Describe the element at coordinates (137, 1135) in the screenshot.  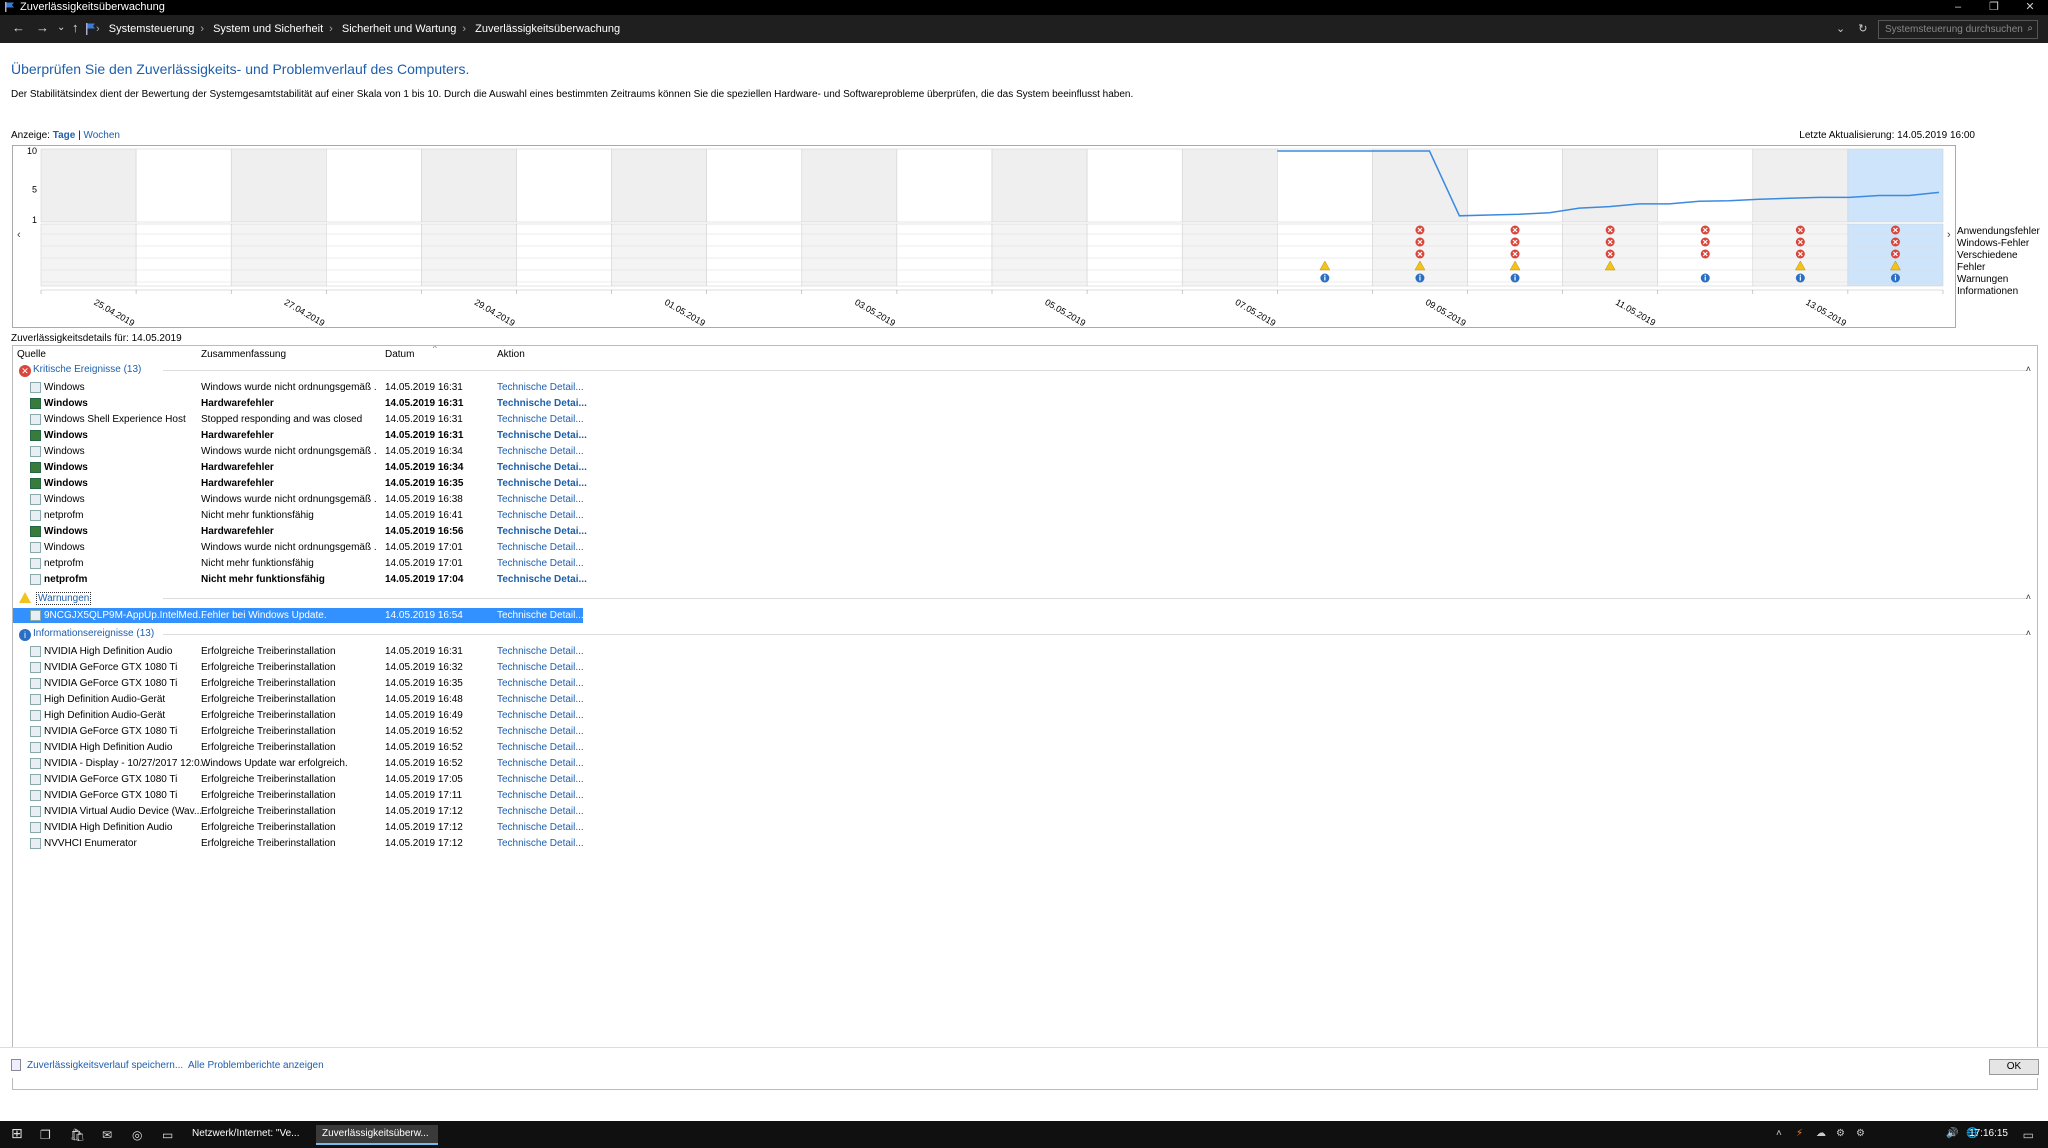
I see `chrome-icon: ◎` at that location.